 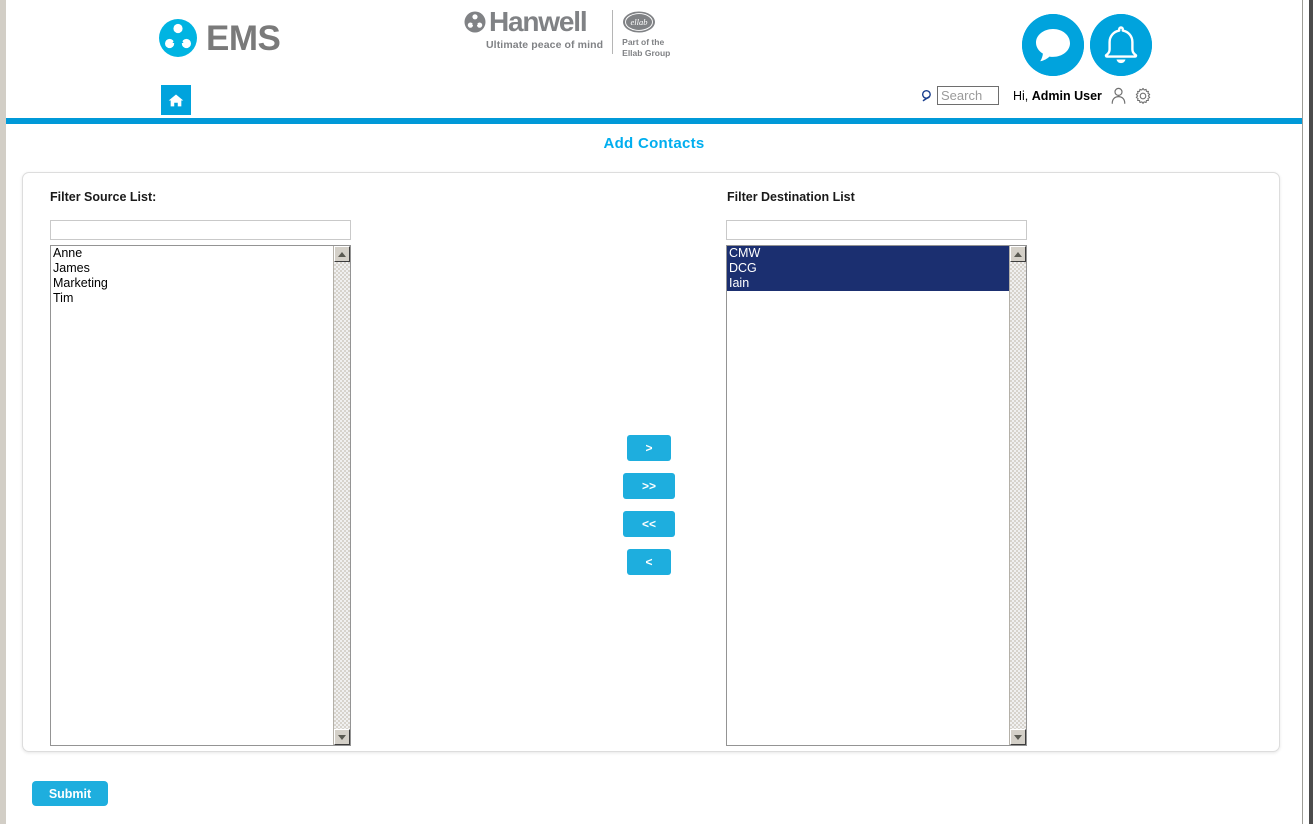 I want to click on hanwell-logo-left: Hanwell Ultimate peace of mind, so click(x=533, y=29).